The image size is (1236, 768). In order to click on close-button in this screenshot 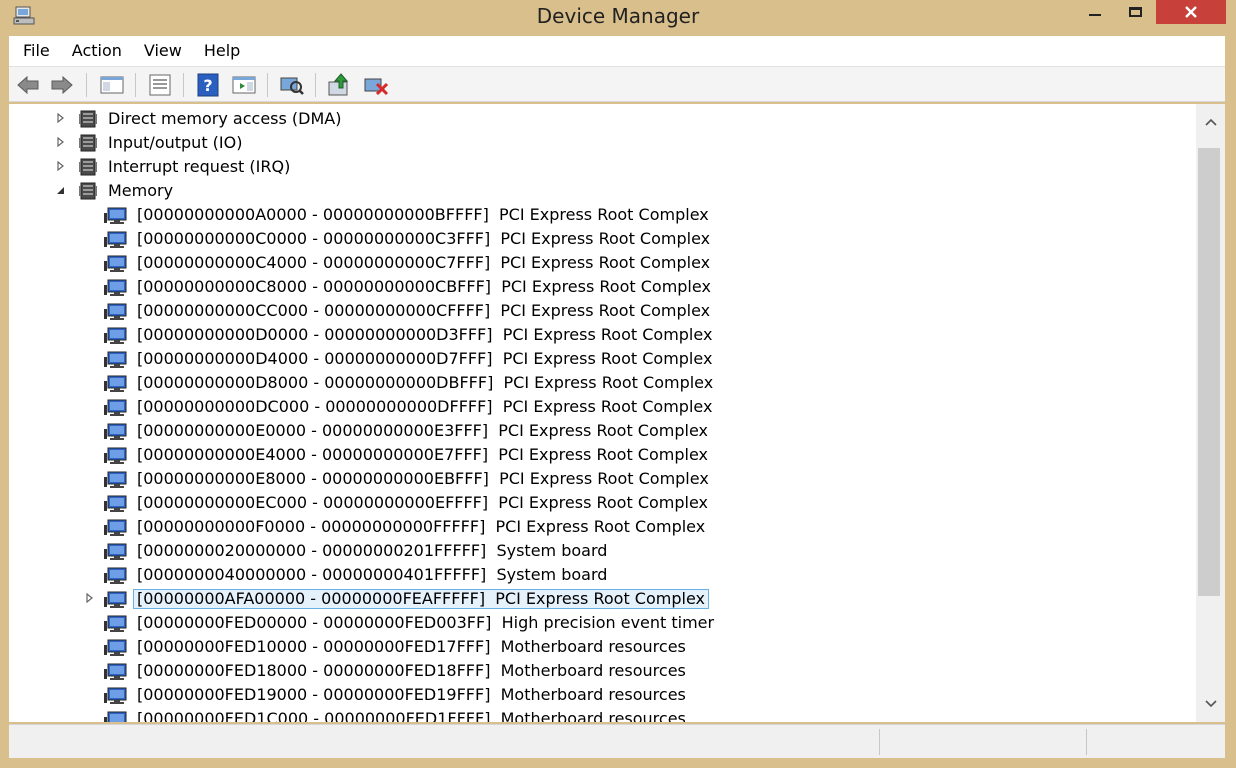, I will do `click(1191, 12)`.